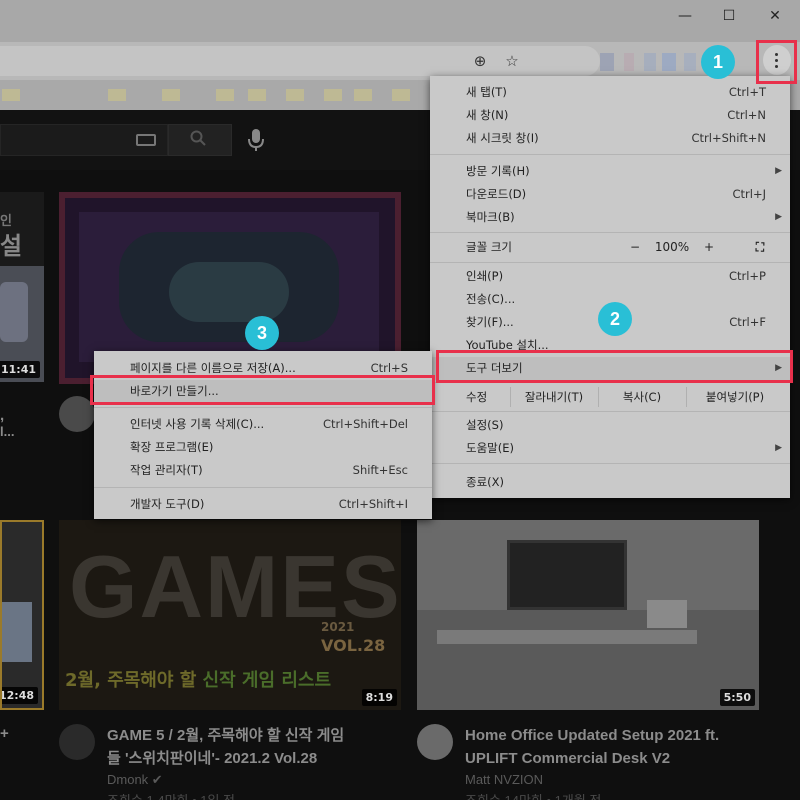 The height and width of the screenshot is (800, 800). I want to click on video-thumbnail: 12:48, so click(22, 615).